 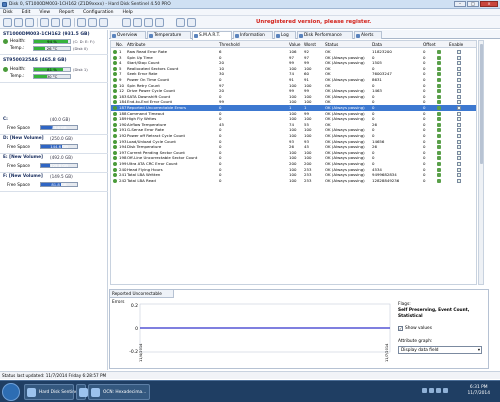 I want to click on power-icon, so click(x=191, y=22).